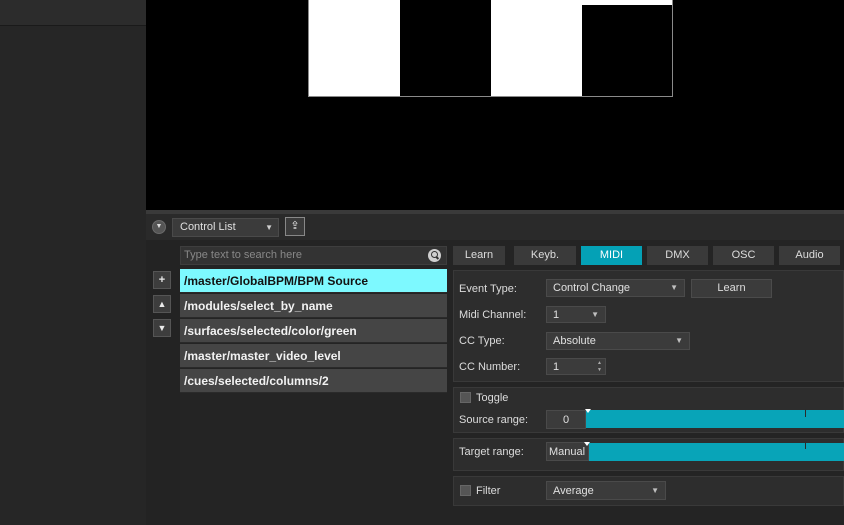 Image resolution: width=844 pixels, height=525 pixels. What do you see at coordinates (465, 490) in the screenshot?
I see `filter-checkbox` at bounding box center [465, 490].